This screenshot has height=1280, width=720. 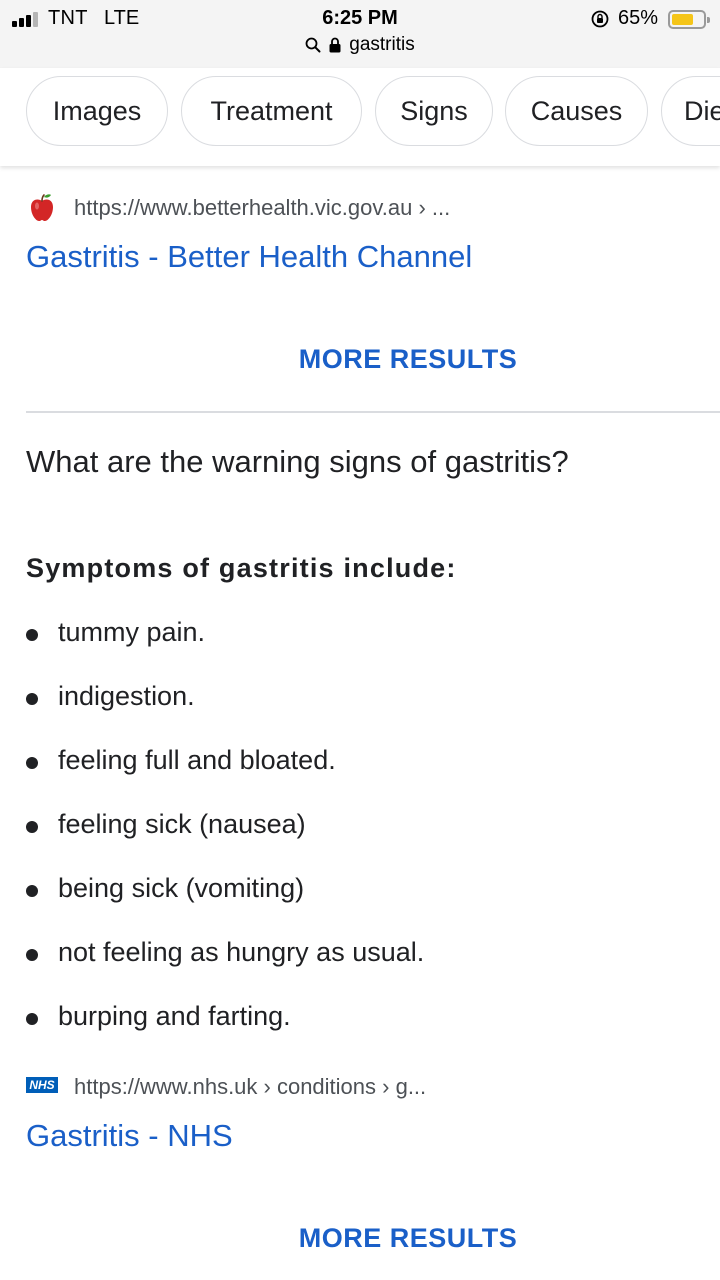 I want to click on list-item: feeling sick (nausea), so click(x=366, y=829).